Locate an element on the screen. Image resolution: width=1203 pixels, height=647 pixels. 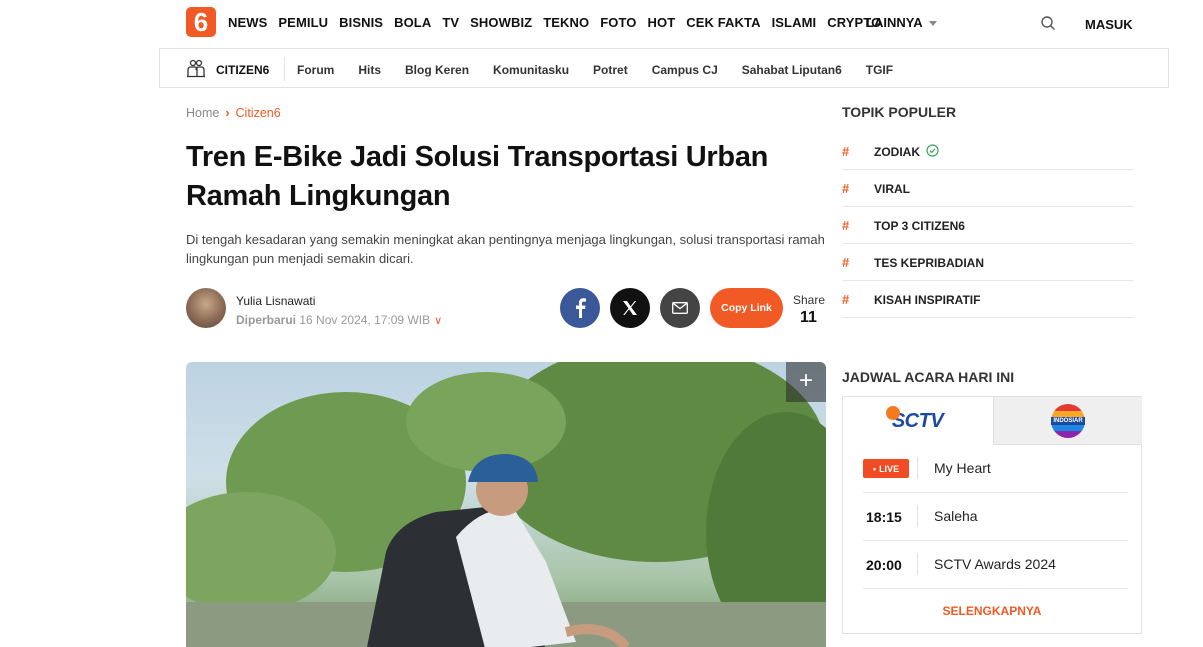
schedule-row: 20:00 SCTV Awards 2024 is located at coordinates (995, 565).